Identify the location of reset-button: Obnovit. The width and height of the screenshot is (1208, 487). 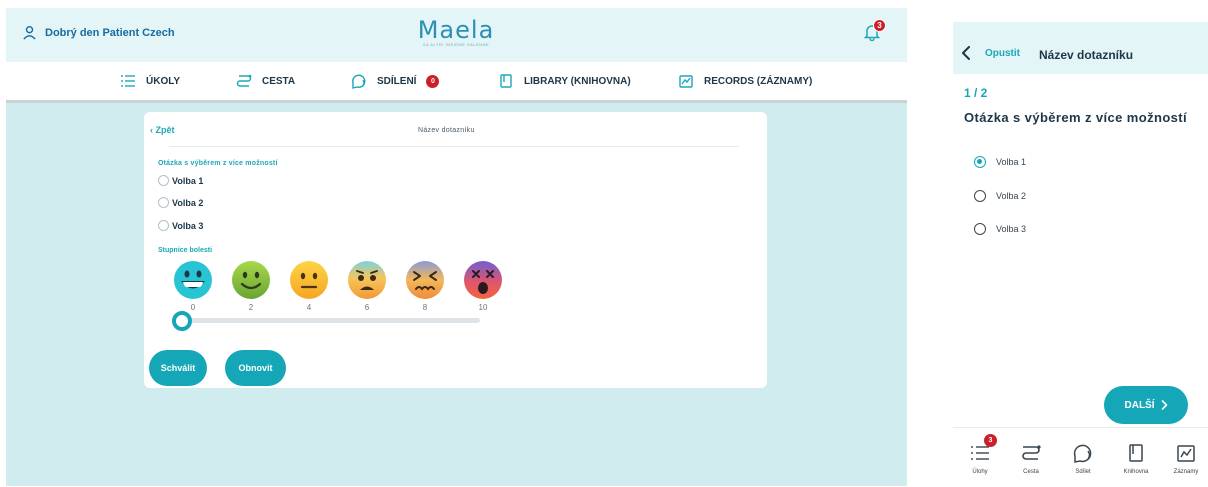
(255, 368).